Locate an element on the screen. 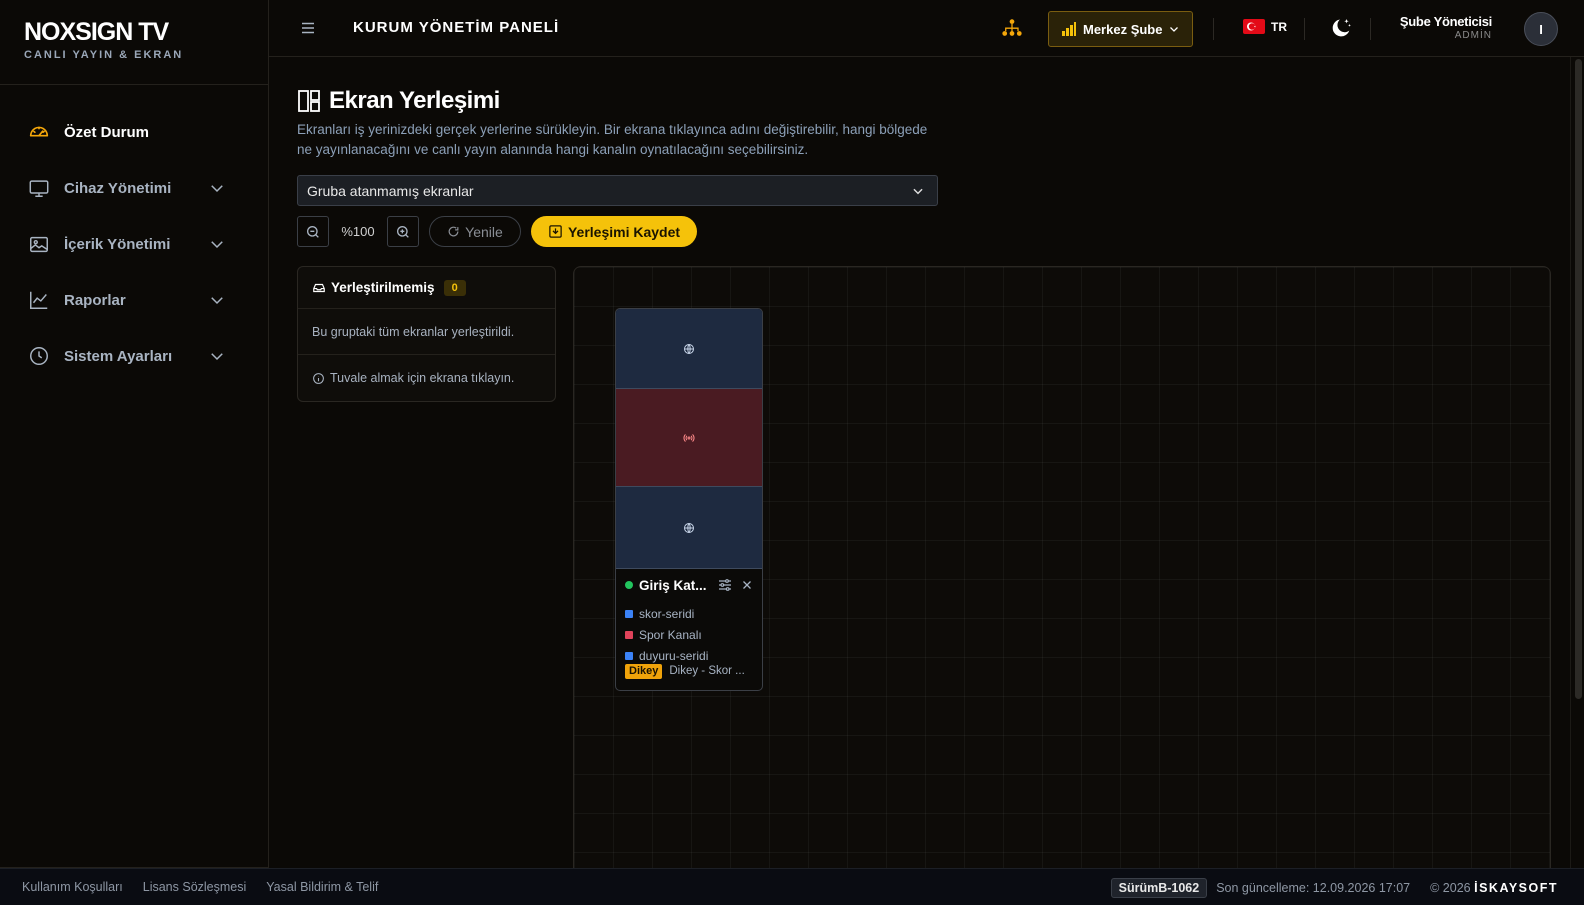  brand-logo: NOXSIGN TV CANLI YAYIN & EKRAN is located at coordinates (103, 39).